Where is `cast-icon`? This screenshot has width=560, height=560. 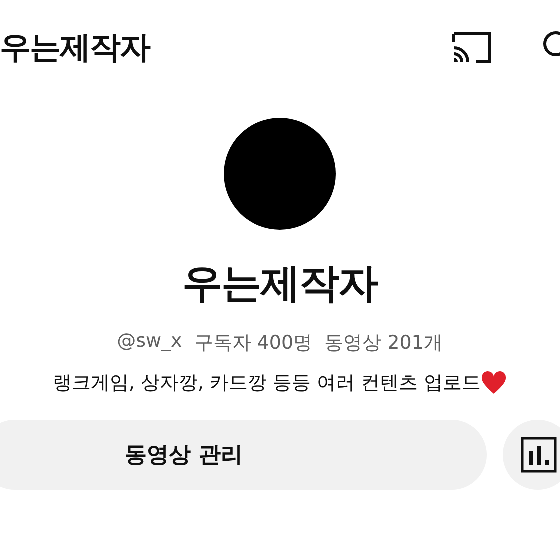 cast-icon is located at coordinates (472, 48).